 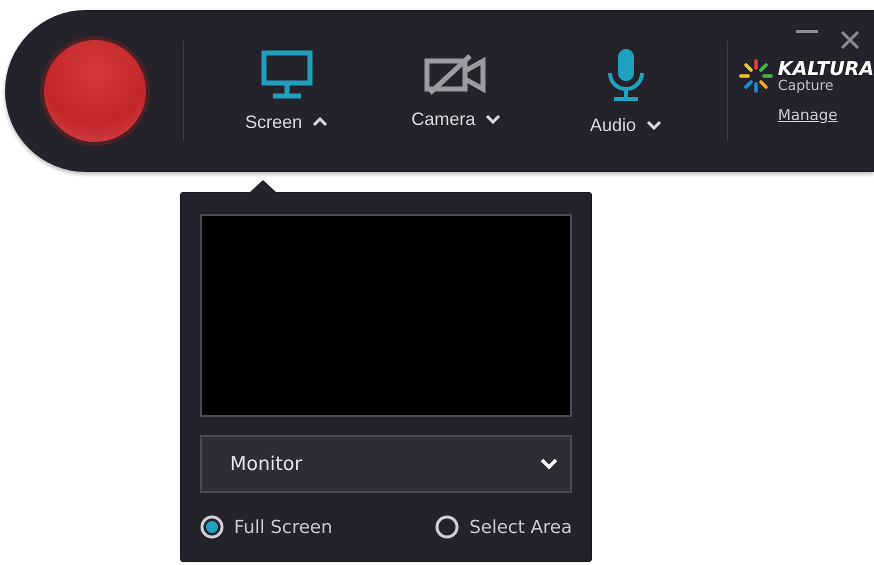 What do you see at coordinates (626, 74) in the screenshot?
I see `microphone-icon` at bounding box center [626, 74].